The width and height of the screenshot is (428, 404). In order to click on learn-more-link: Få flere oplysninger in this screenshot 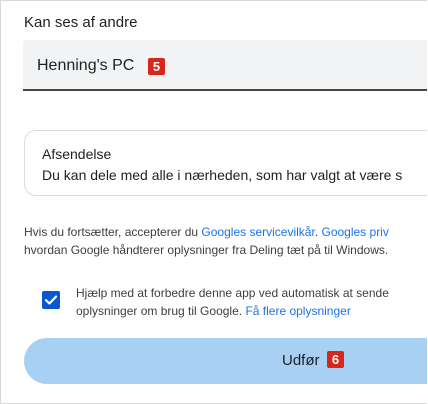, I will do `click(297, 311)`.